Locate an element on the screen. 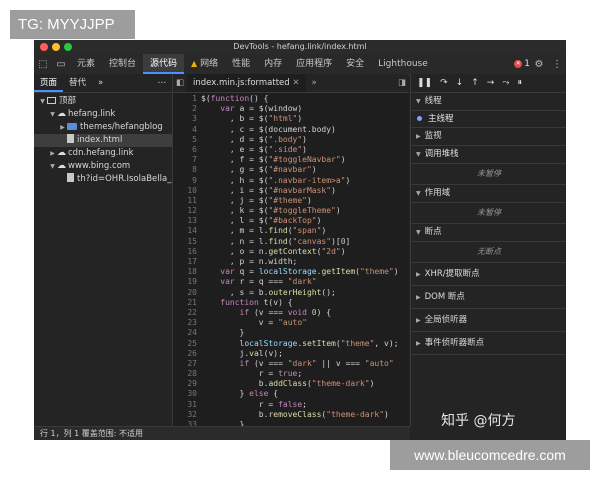  line-number: 18 is located at coordinates (187, 272).